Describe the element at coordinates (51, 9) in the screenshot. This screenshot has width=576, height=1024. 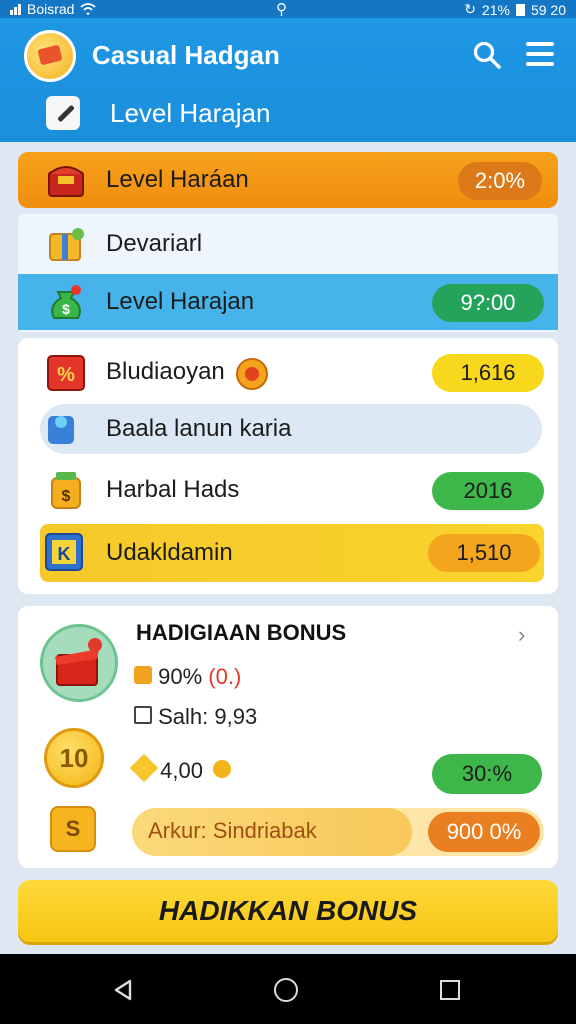
I see `carrier-label: Boisrad` at that location.